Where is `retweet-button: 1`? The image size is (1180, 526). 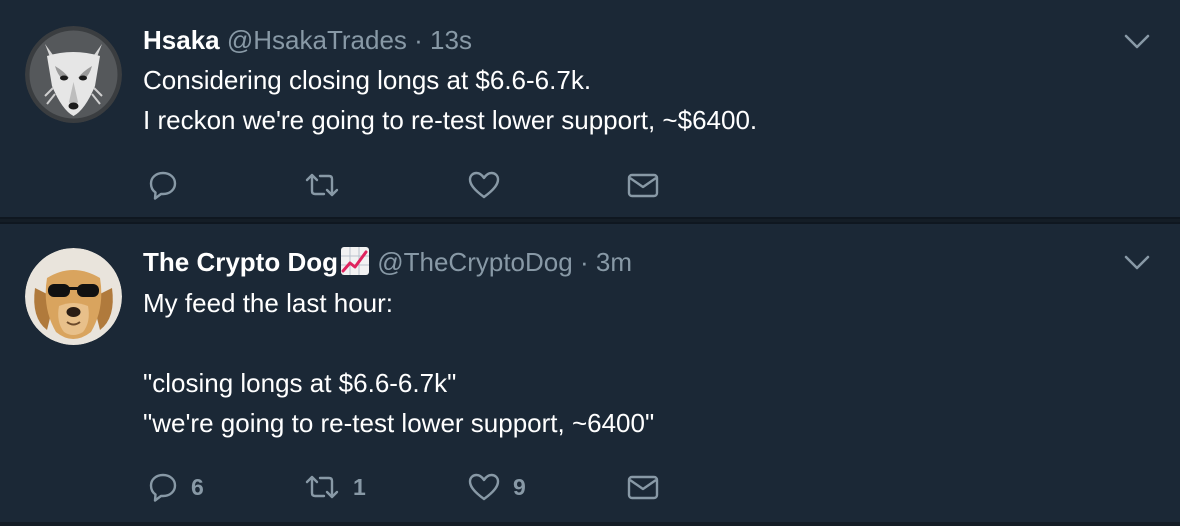 retweet-button: 1 is located at coordinates (334, 487).